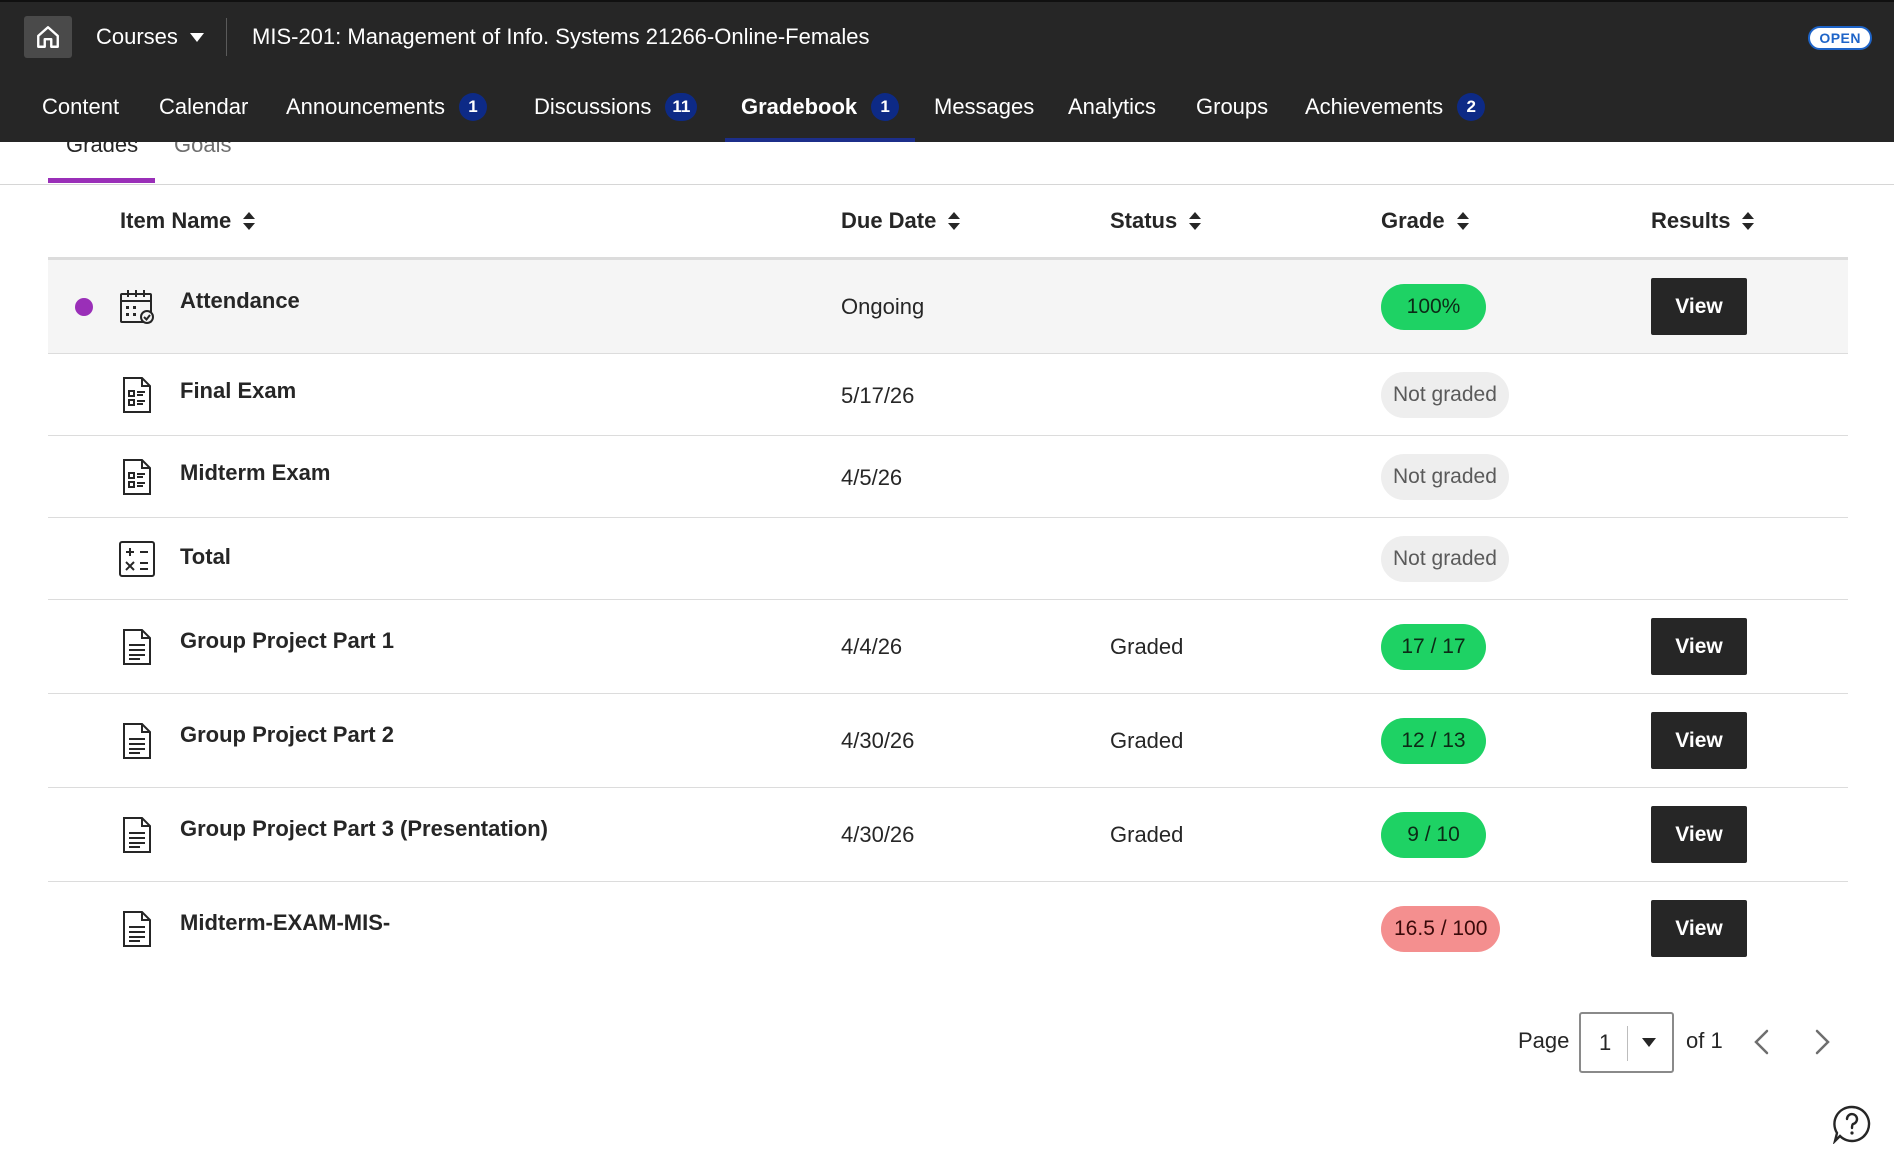 Image resolution: width=1894 pixels, height=1176 pixels. Describe the element at coordinates (948, 477) in the screenshot. I see `table-row: Midterm Exam 4/5/26 Not graded` at that location.